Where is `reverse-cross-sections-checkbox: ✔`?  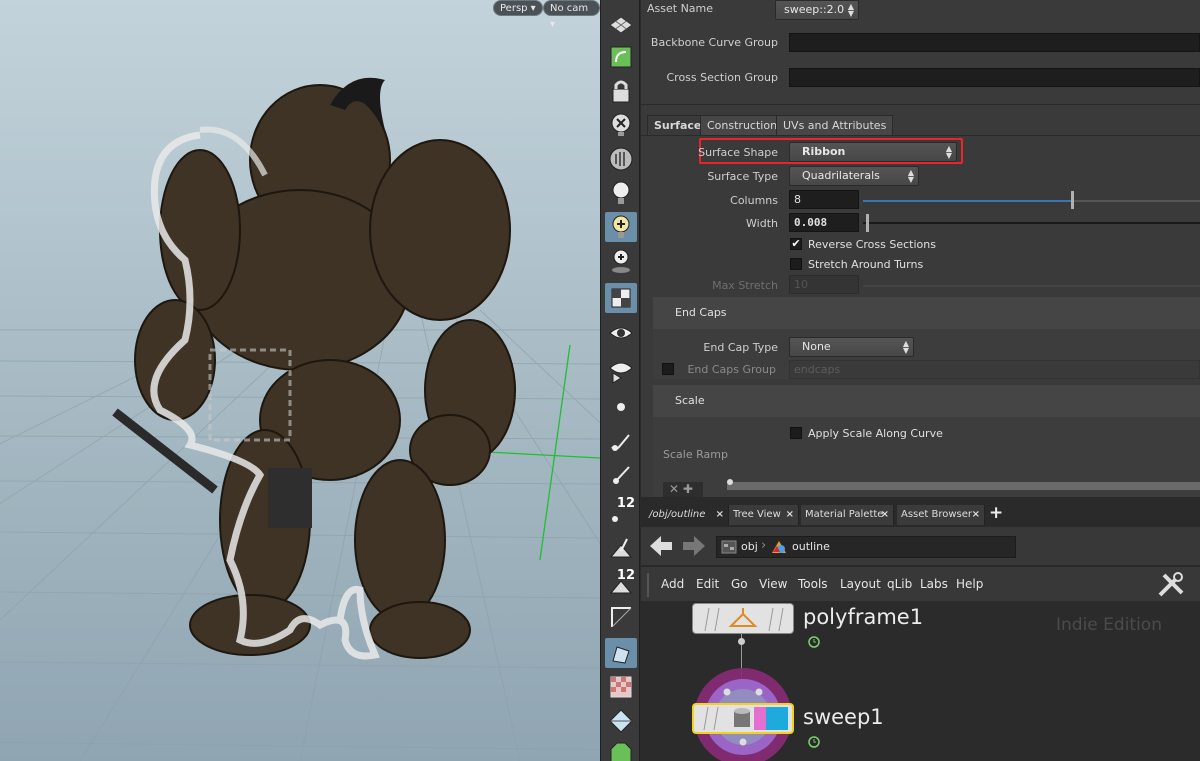
reverse-cross-sections-checkbox: ✔ is located at coordinates (796, 244).